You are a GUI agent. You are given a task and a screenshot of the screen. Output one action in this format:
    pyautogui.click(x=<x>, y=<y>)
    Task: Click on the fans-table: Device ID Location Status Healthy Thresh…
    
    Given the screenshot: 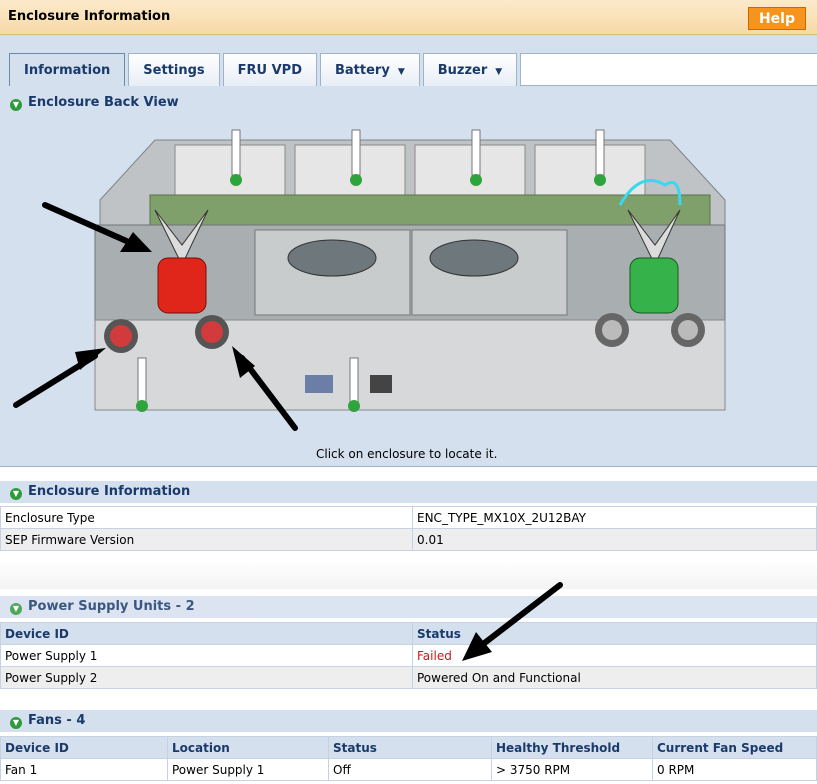 What is the action you would take?
    pyautogui.click(x=408, y=758)
    